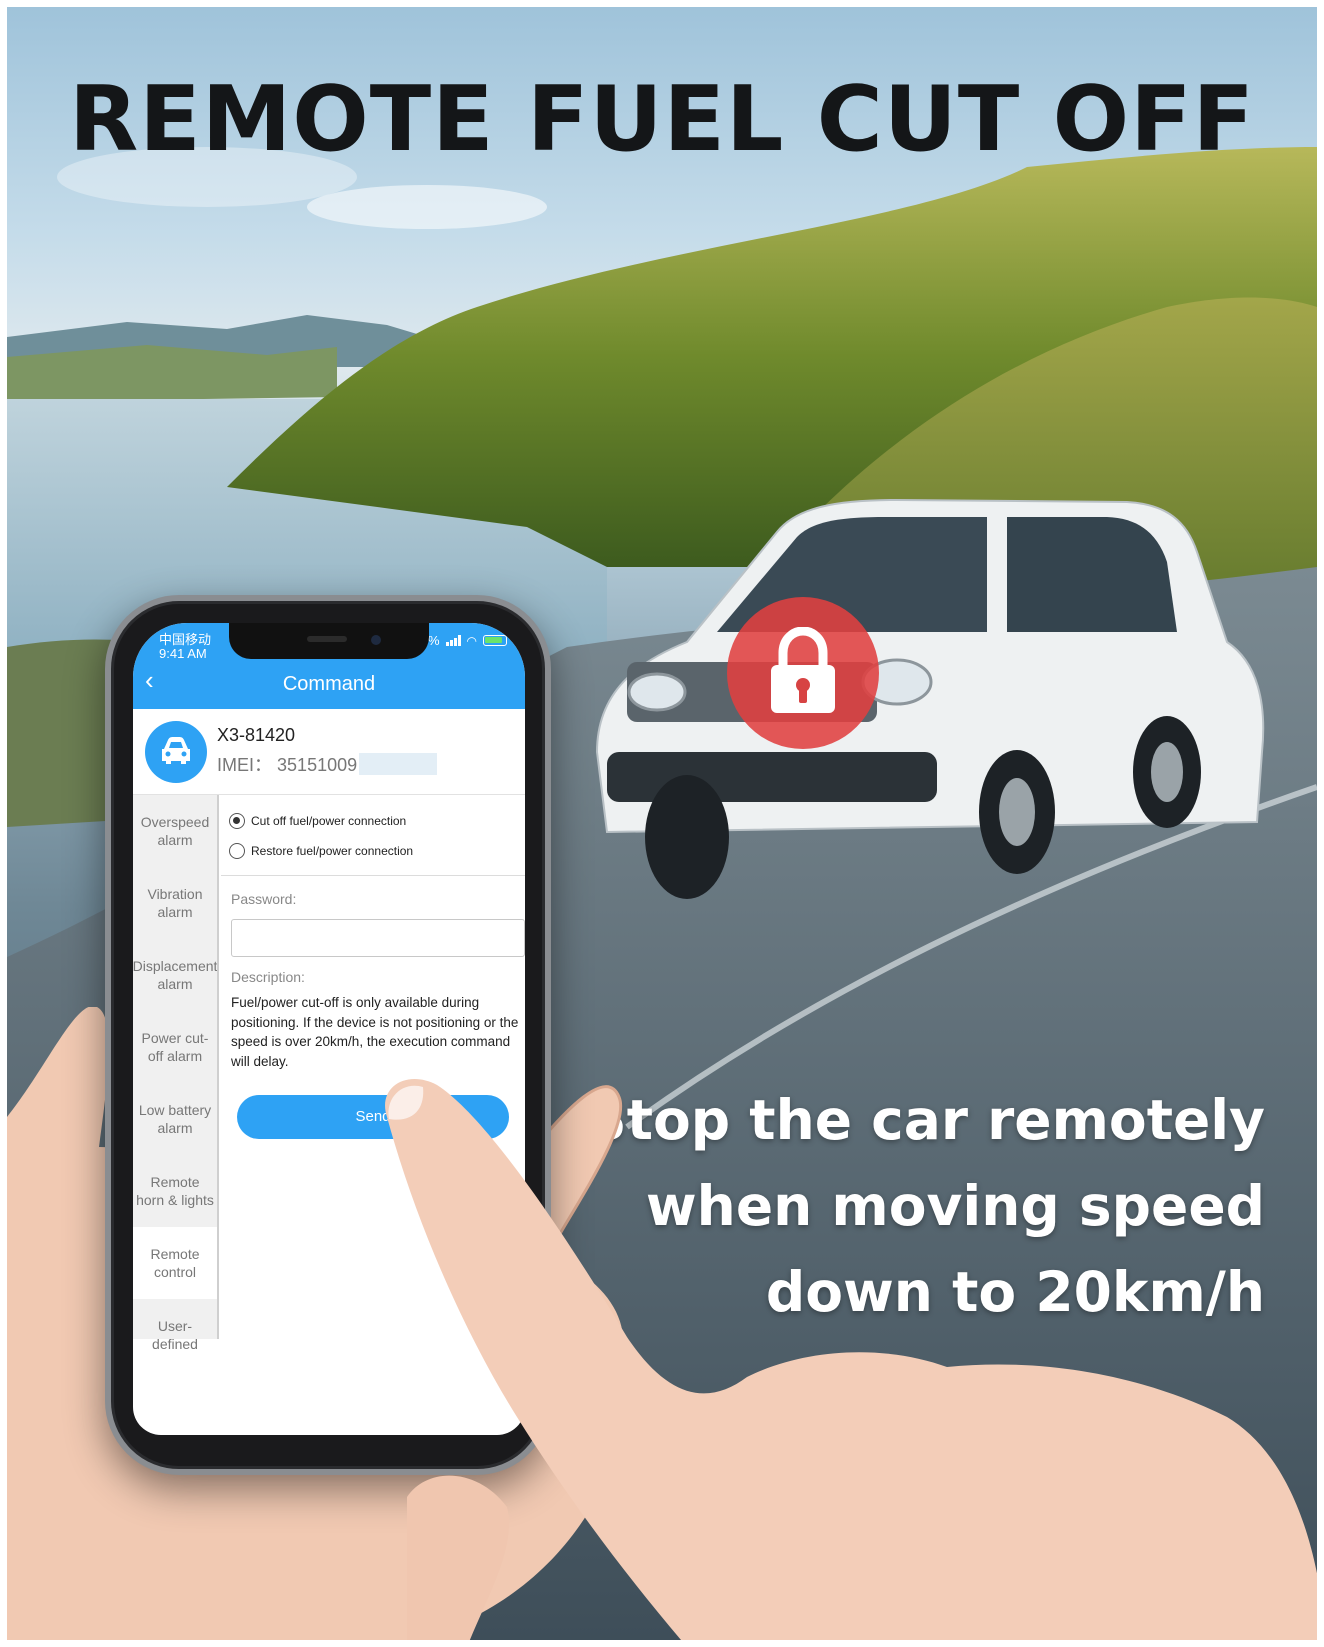  Describe the element at coordinates (175, 1119) in the screenshot. I see `sidebar-item-low-battery: Low battery alarm` at that location.